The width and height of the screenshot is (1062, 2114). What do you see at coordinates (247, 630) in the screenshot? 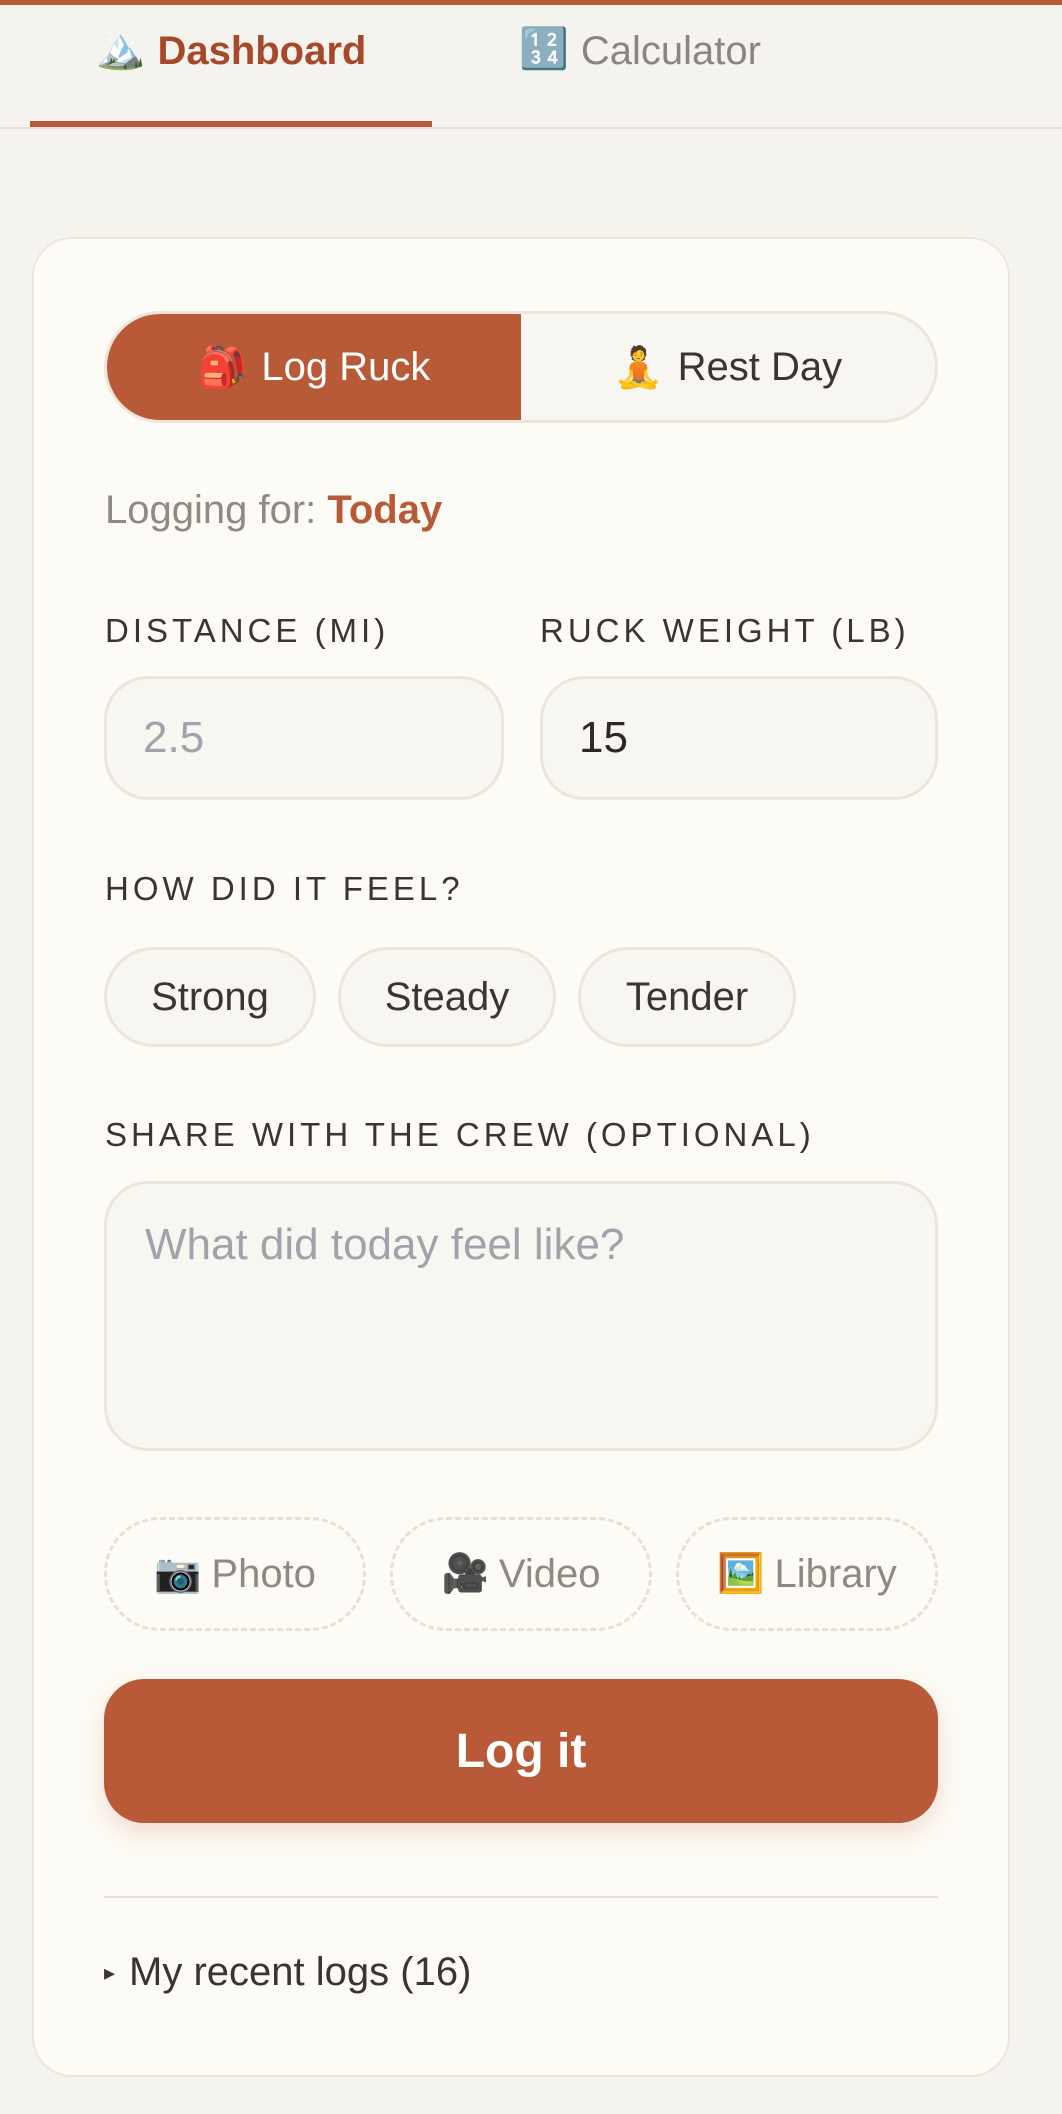
I see `distance-label: DISTANCE (MI)` at bounding box center [247, 630].